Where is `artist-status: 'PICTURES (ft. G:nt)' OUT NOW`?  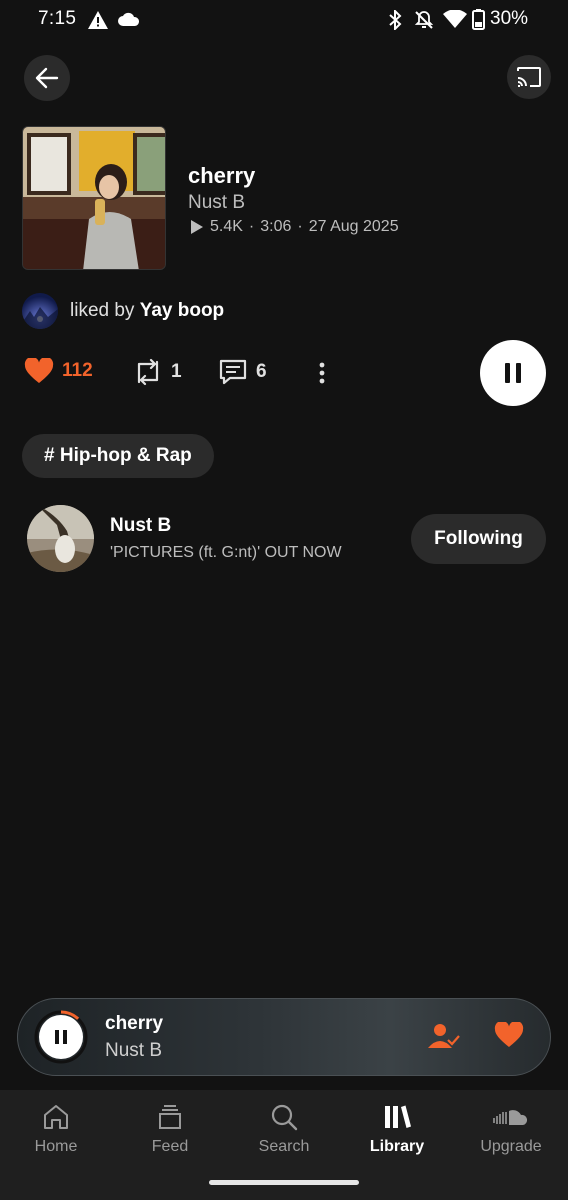
artist-status: 'PICTURES (ft. G:nt)' OUT NOW is located at coordinates (226, 552).